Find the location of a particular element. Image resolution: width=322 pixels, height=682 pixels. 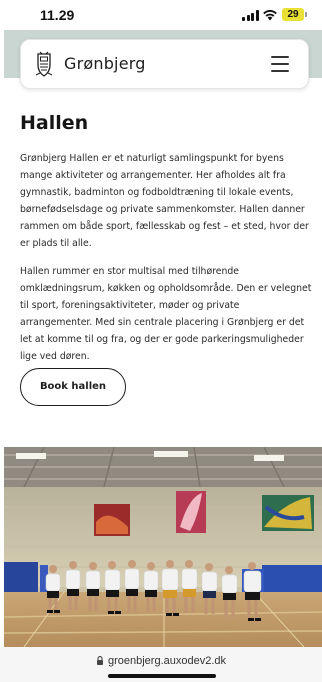

crest-icon is located at coordinates (44, 64).